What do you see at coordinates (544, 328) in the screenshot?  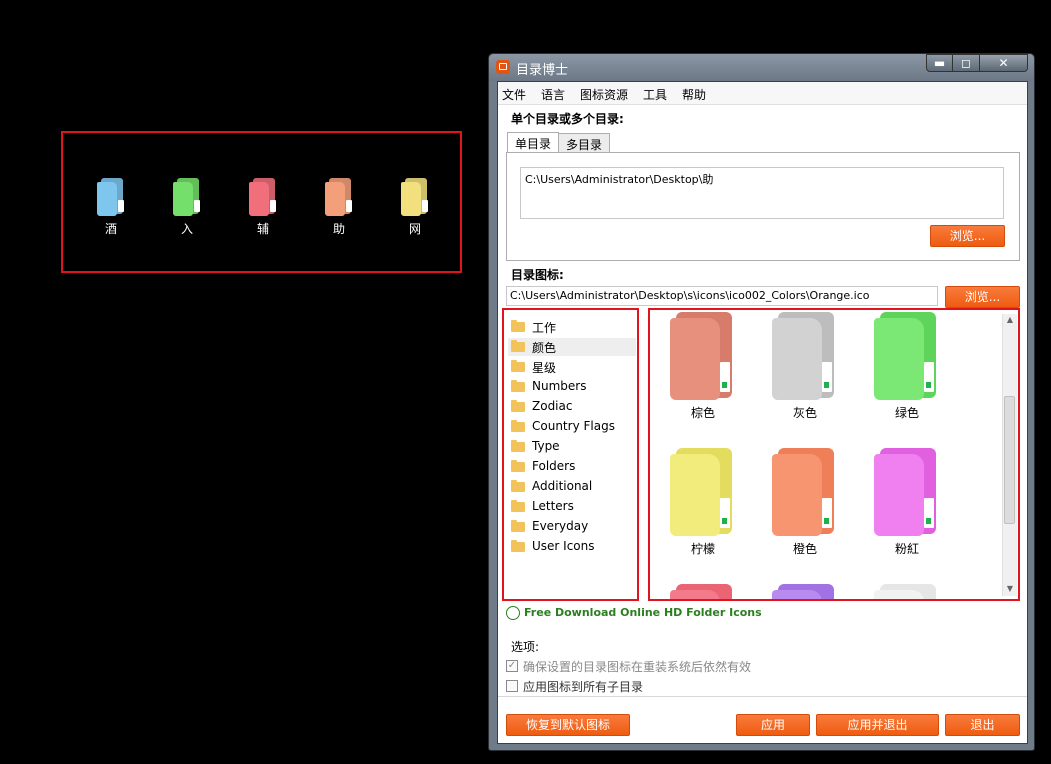 I see `tree-item-label: 工作` at bounding box center [544, 328].